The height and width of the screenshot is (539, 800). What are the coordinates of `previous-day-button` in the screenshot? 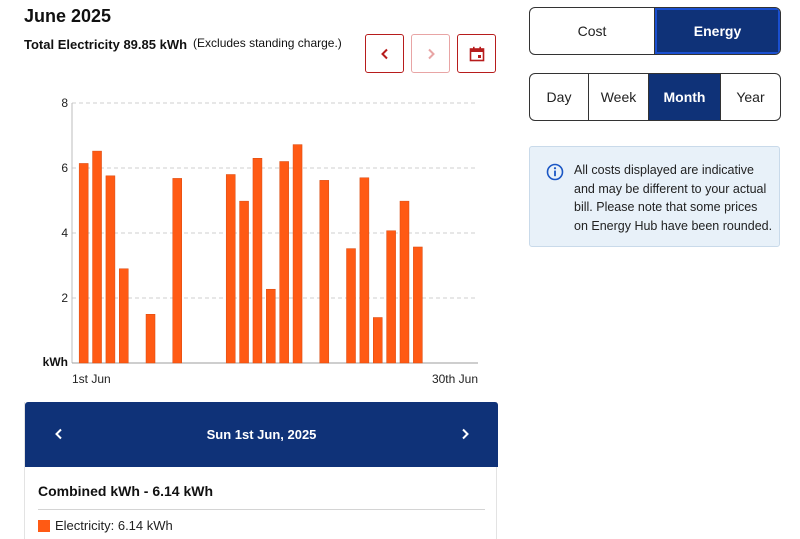 It's located at (59, 434).